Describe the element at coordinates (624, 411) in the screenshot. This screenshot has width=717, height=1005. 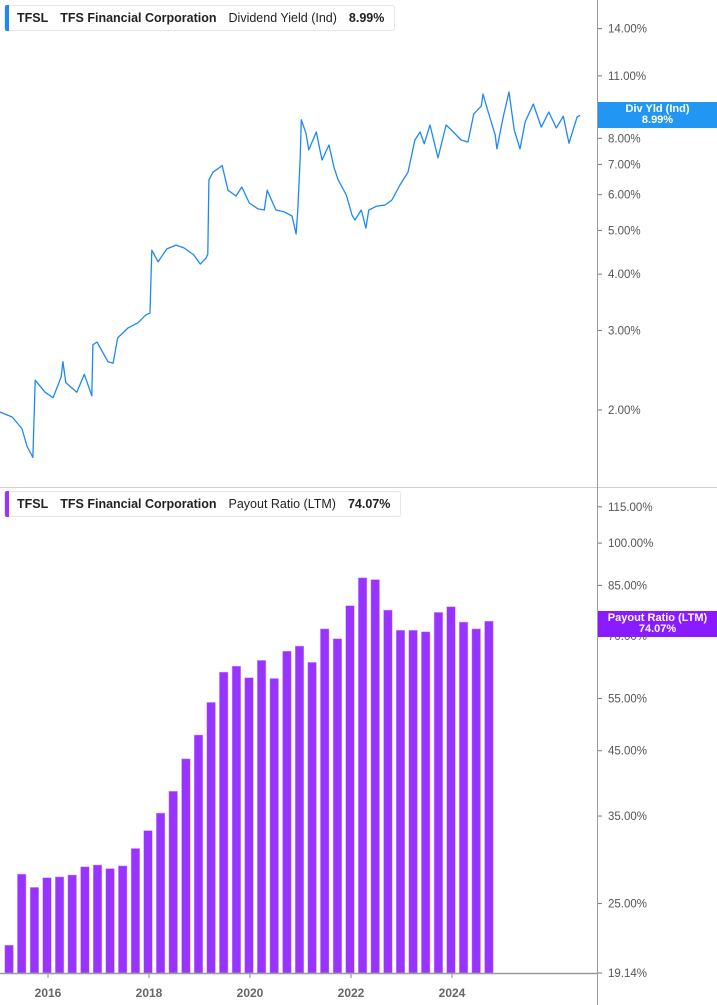
I see `y-tick-label: 2.00%` at that location.